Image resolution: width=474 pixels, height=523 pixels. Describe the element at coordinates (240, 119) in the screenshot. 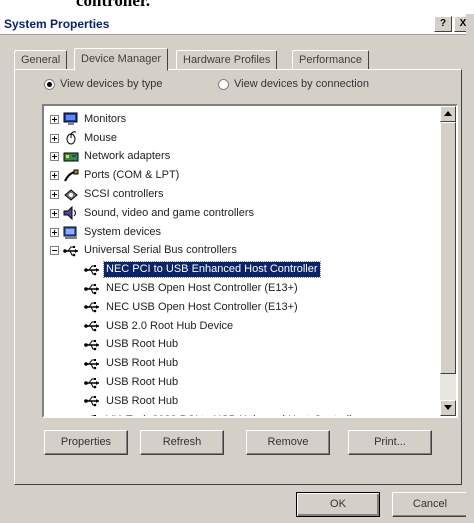

I see `tree-category: Monitors` at that location.